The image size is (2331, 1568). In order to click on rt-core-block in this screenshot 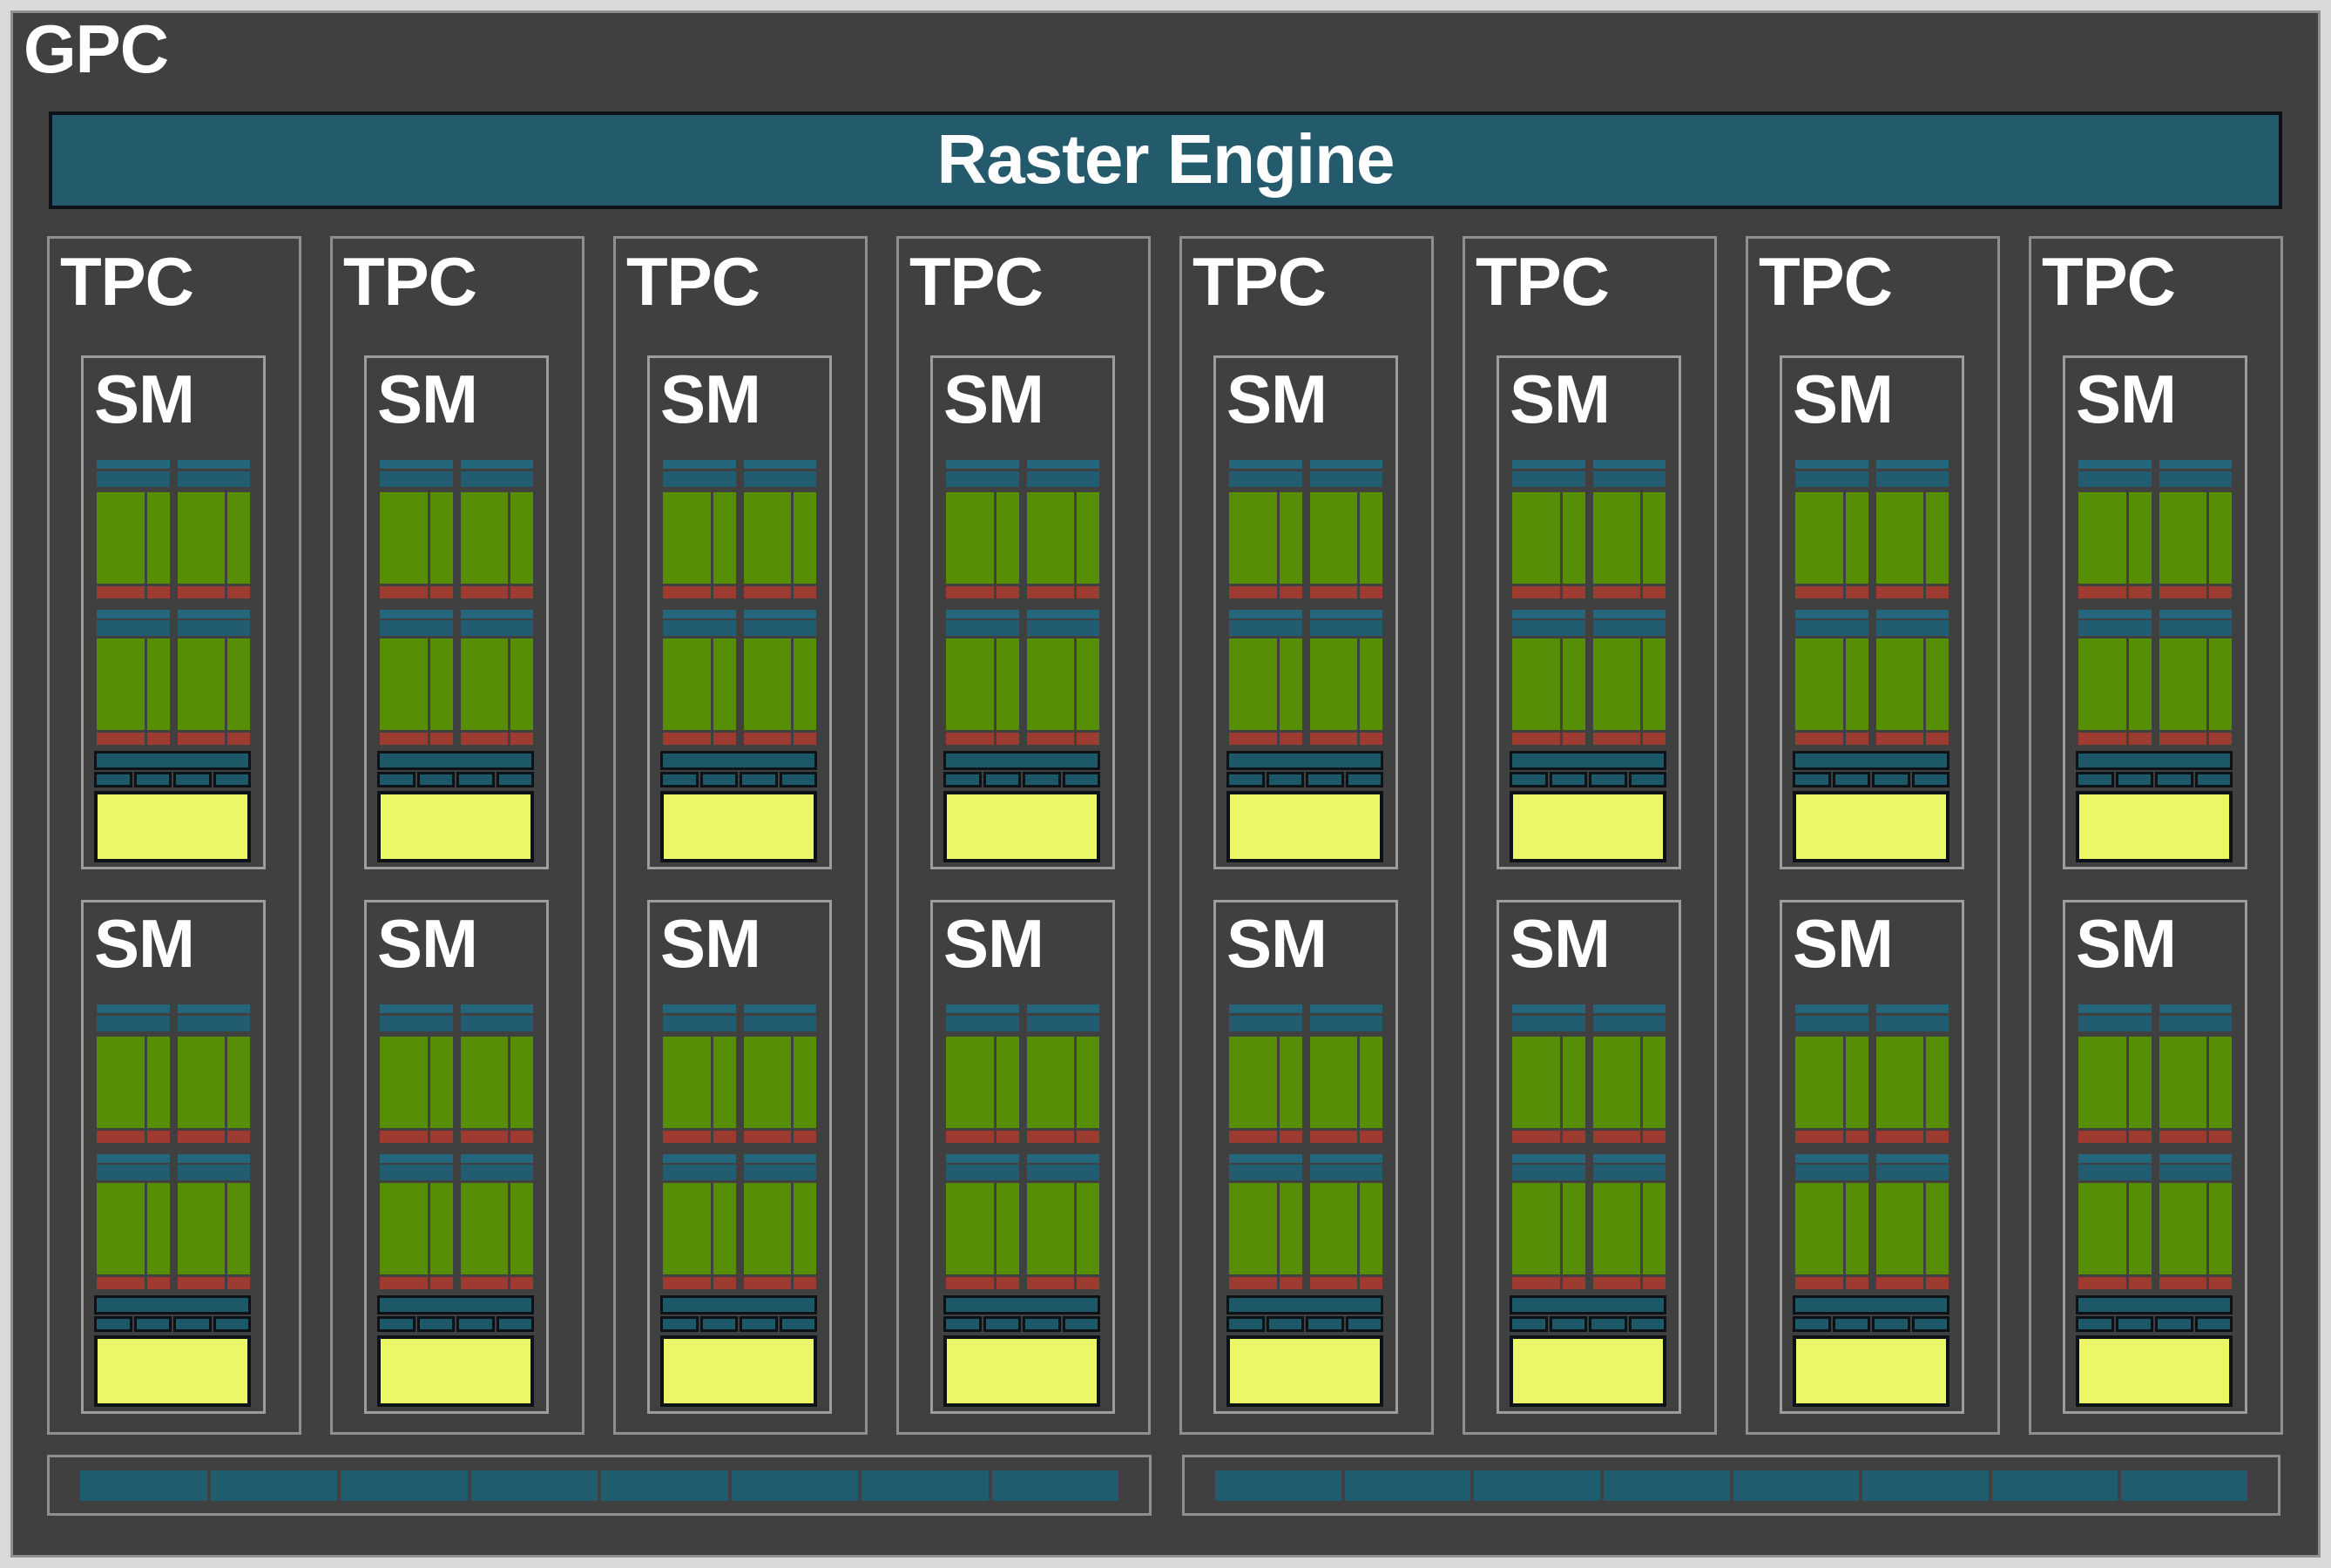, I will do `click(1588, 826)`.